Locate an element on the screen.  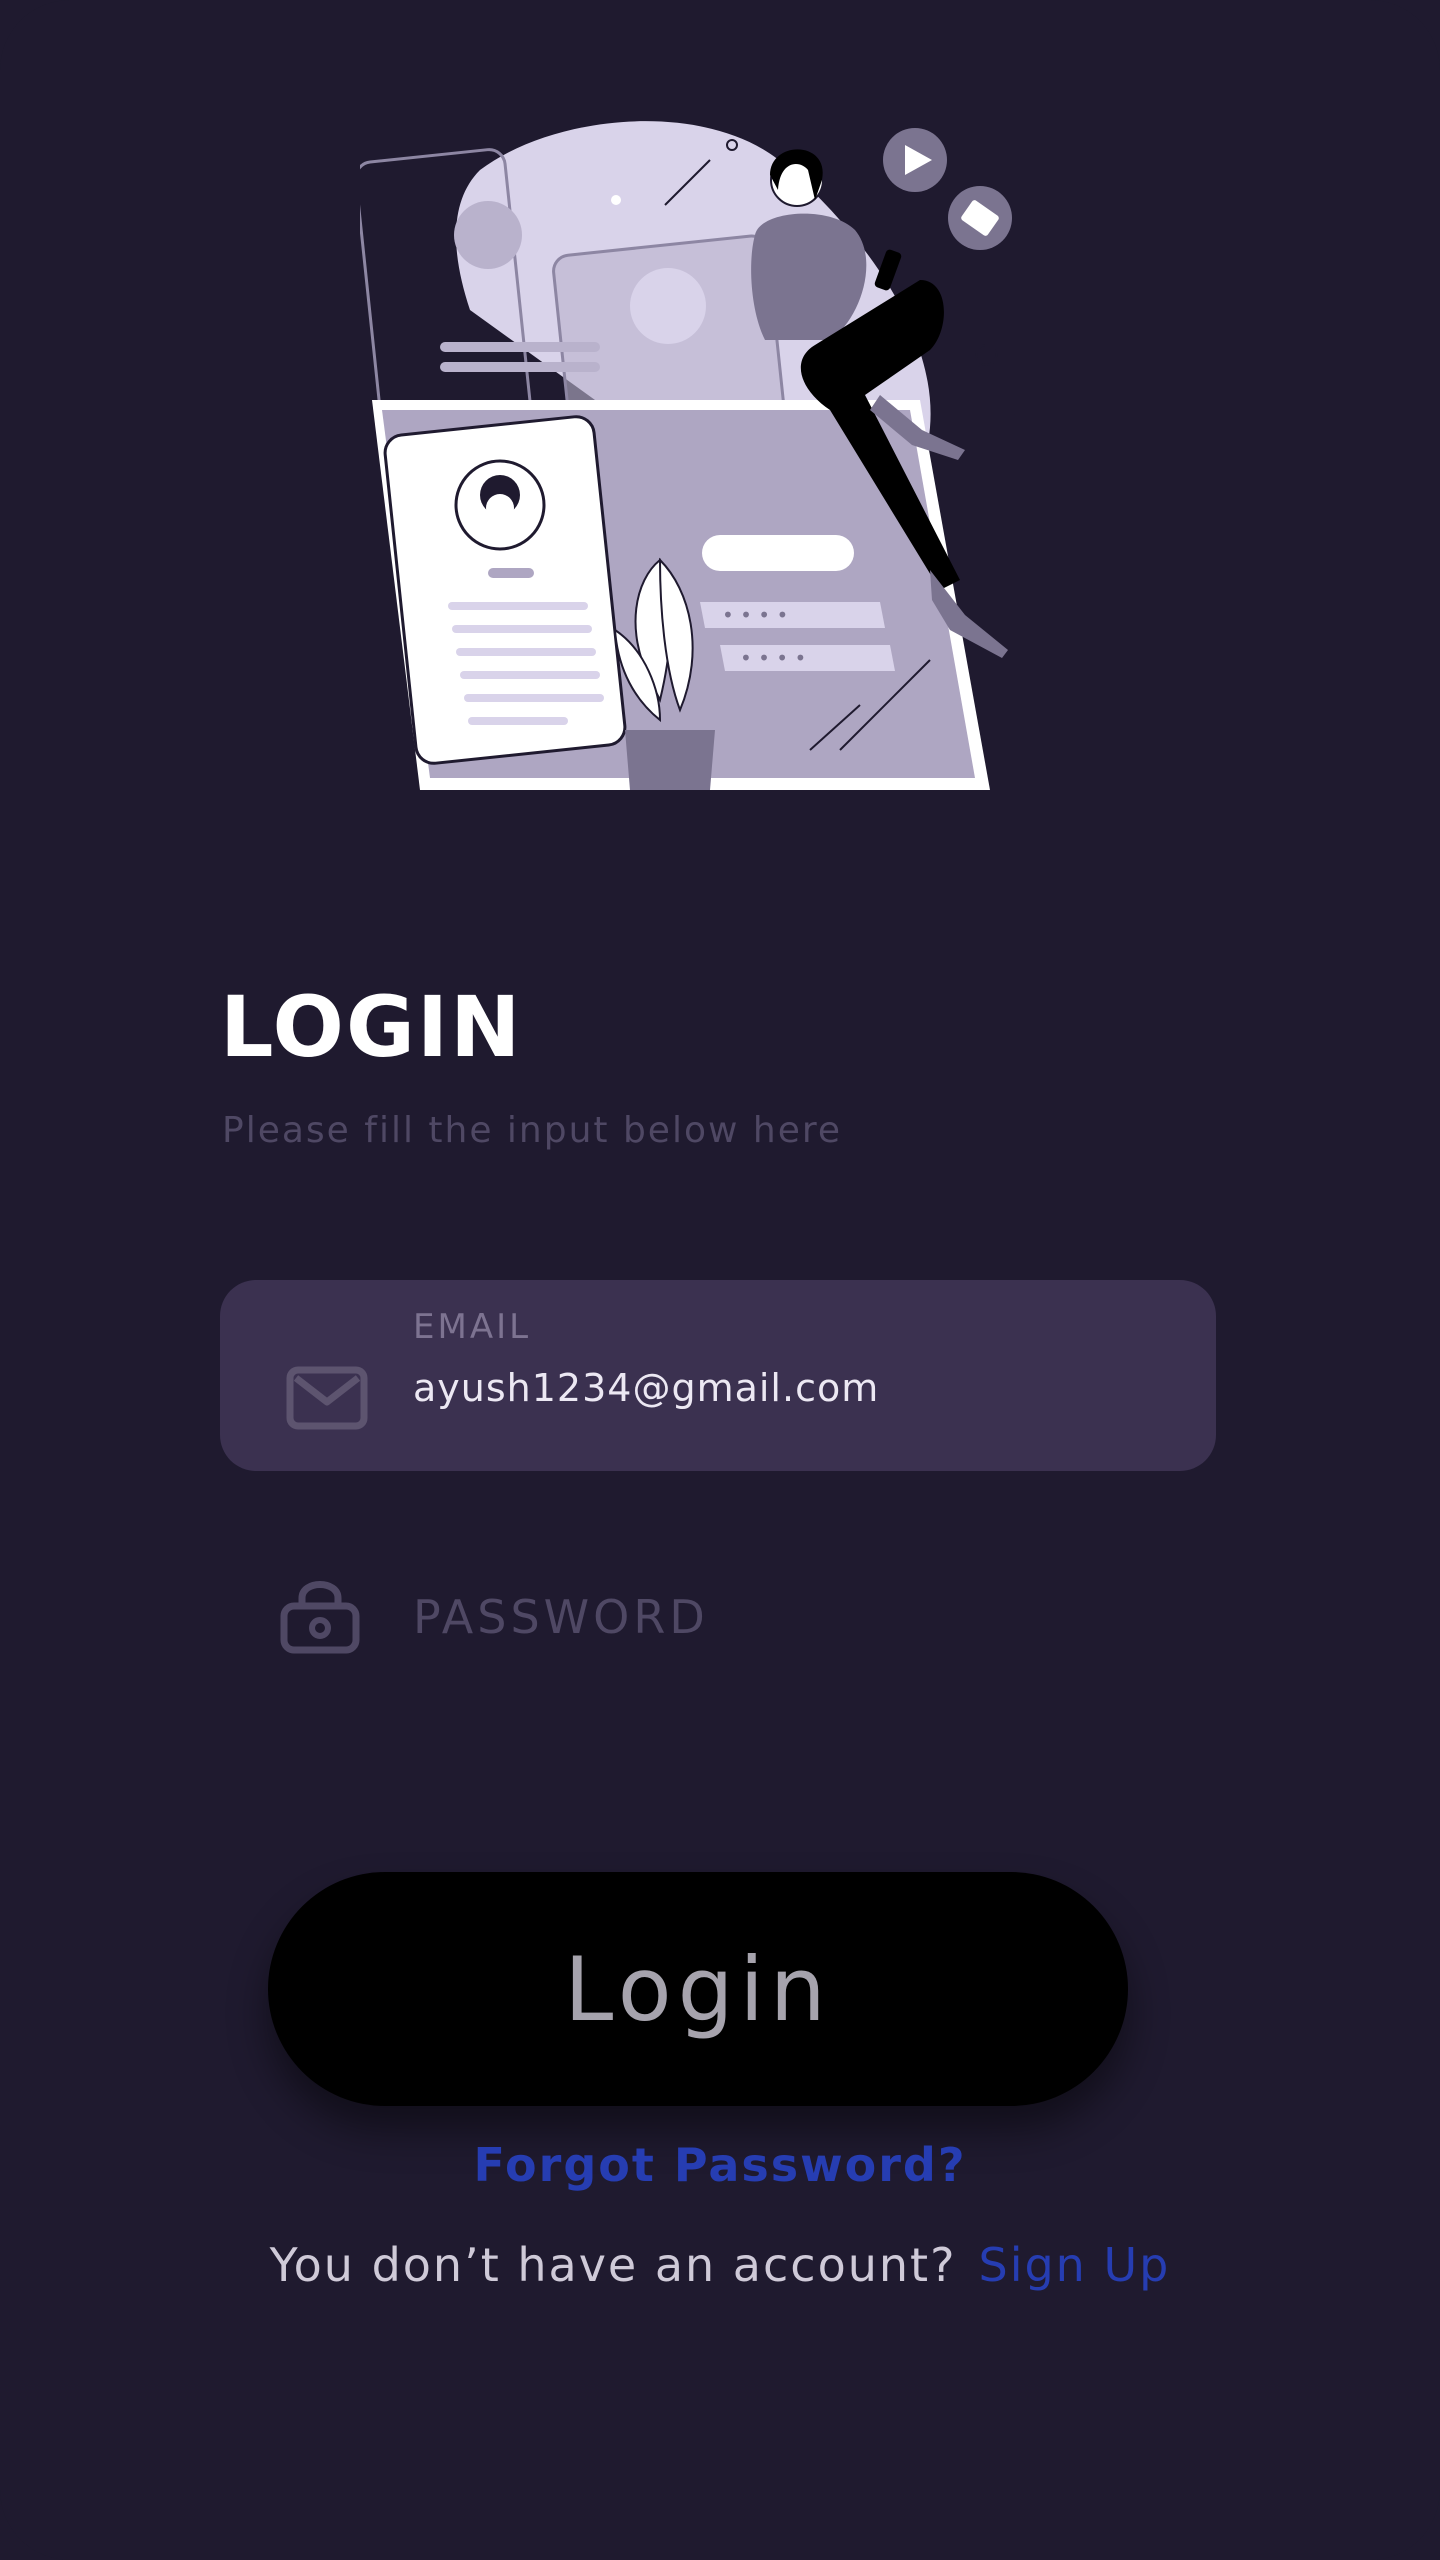
lock-icon is located at coordinates (320, 1617).